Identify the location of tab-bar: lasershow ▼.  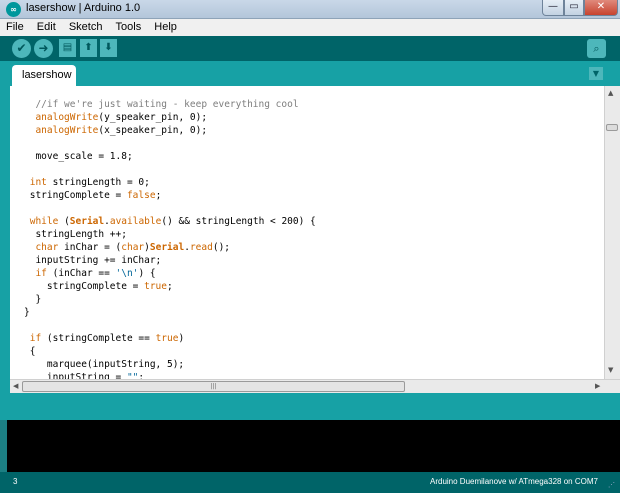
(310, 73).